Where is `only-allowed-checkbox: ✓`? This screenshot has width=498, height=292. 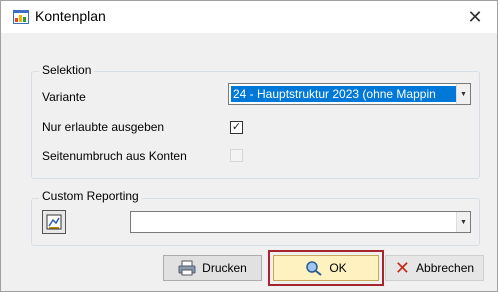
only-allowed-checkbox: ✓ is located at coordinates (236, 127).